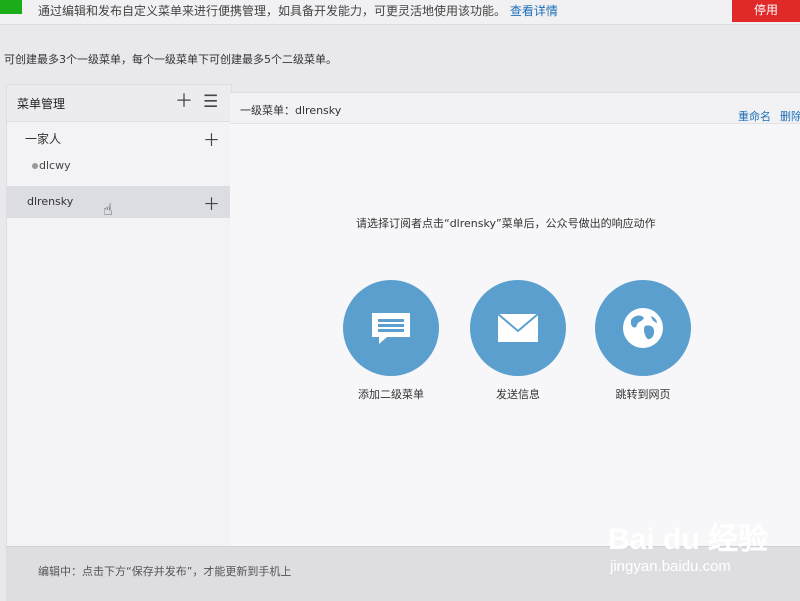 The width and height of the screenshot is (800, 601). What do you see at coordinates (210, 102) in the screenshot?
I see `list-icon: ☰` at bounding box center [210, 102].